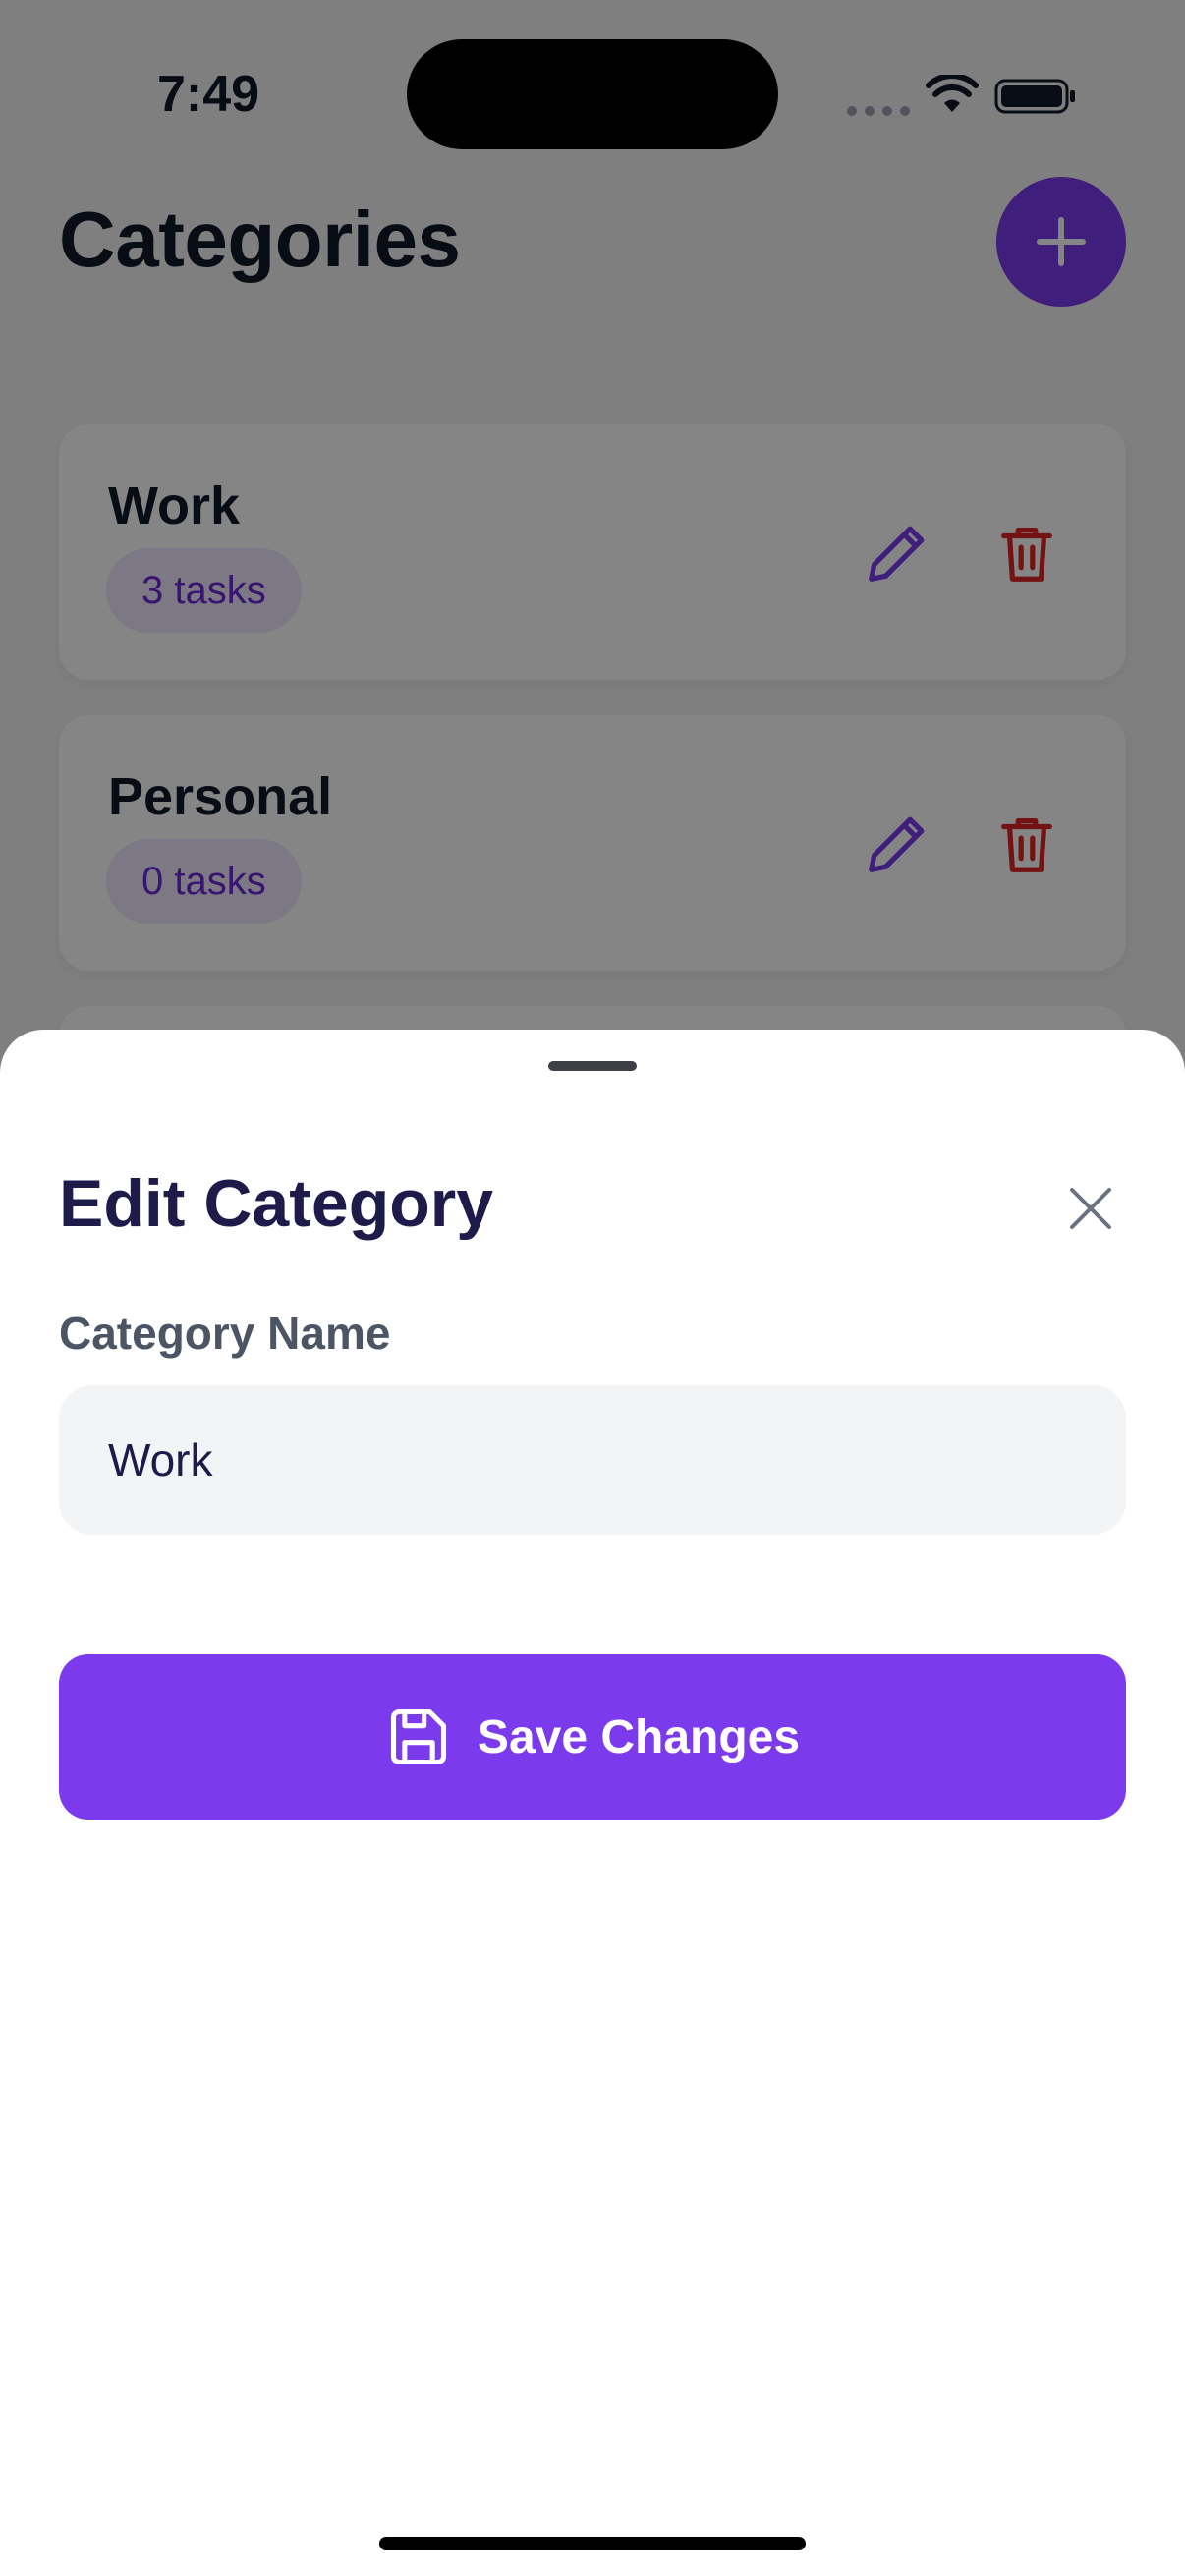 The height and width of the screenshot is (2576, 1185). What do you see at coordinates (592, 1460) in the screenshot?
I see `category-name-input` at bounding box center [592, 1460].